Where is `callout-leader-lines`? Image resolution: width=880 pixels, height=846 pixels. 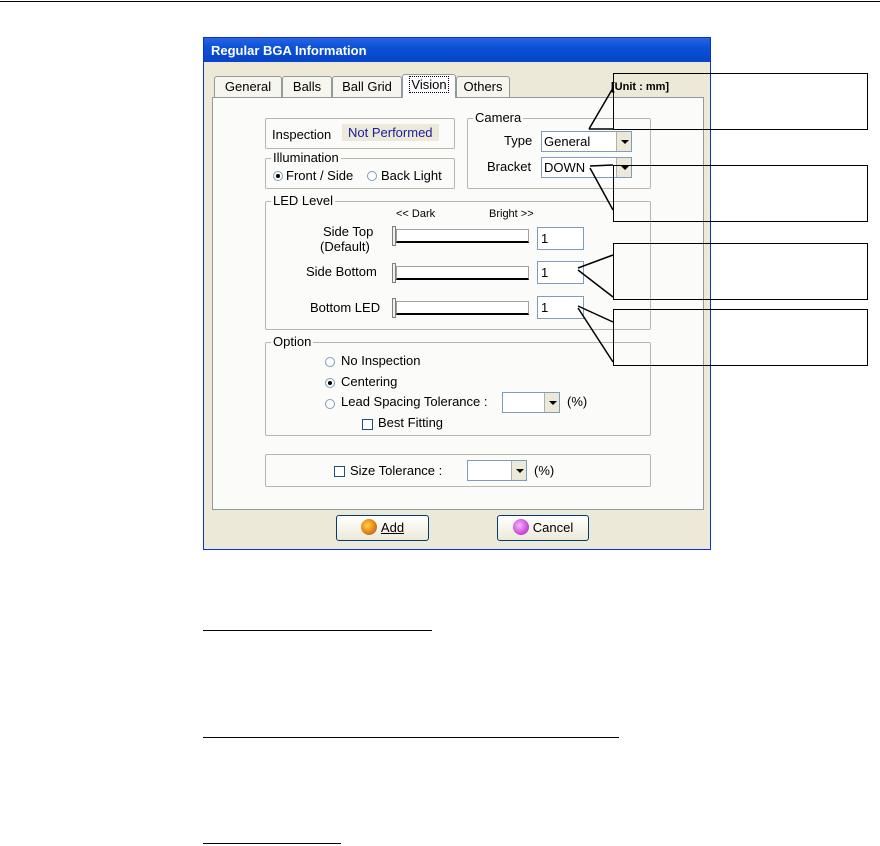 callout-leader-lines is located at coordinates (595, 225).